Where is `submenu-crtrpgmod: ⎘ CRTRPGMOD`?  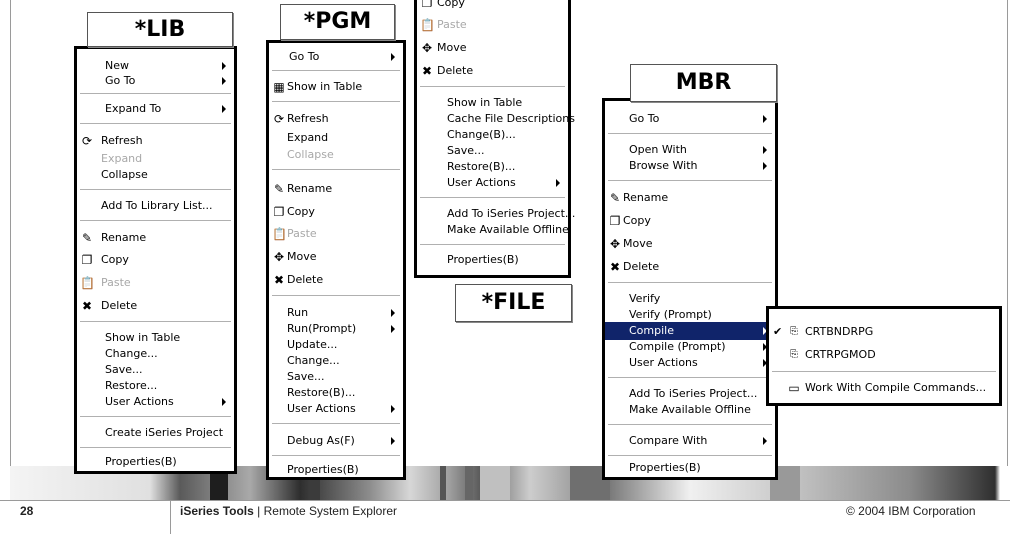
submenu-crtrpgmod: ⎘ CRTRPGMOD is located at coordinates (884, 355).